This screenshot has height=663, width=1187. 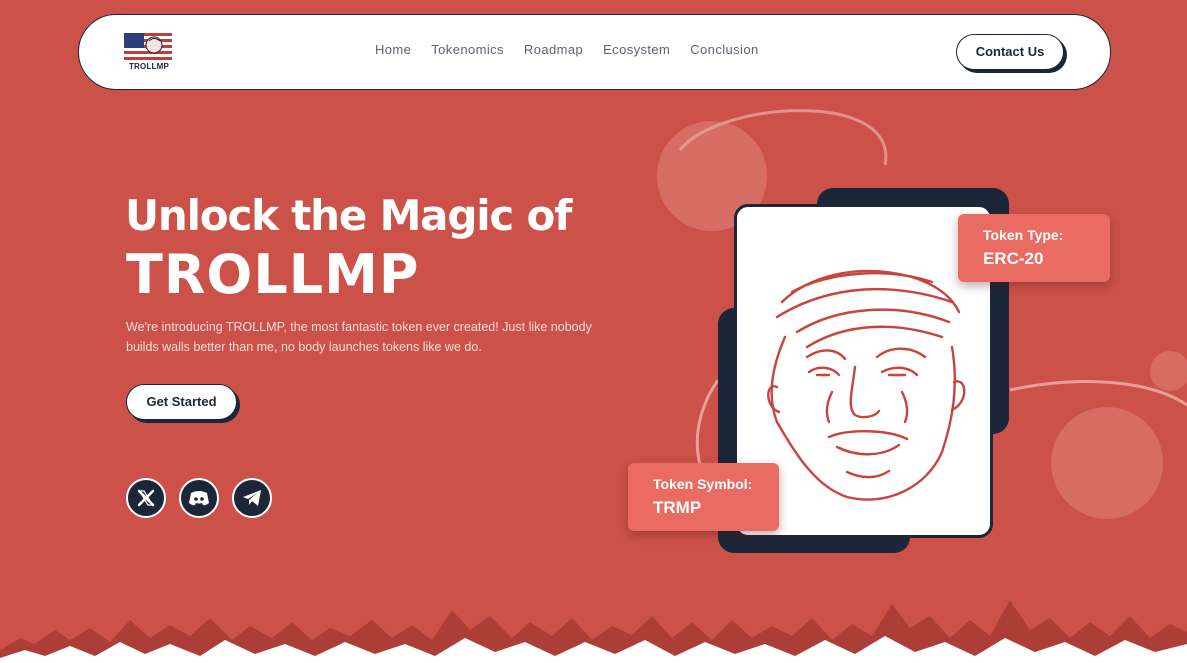 I want to click on telegram-link, so click(x=252, y=498).